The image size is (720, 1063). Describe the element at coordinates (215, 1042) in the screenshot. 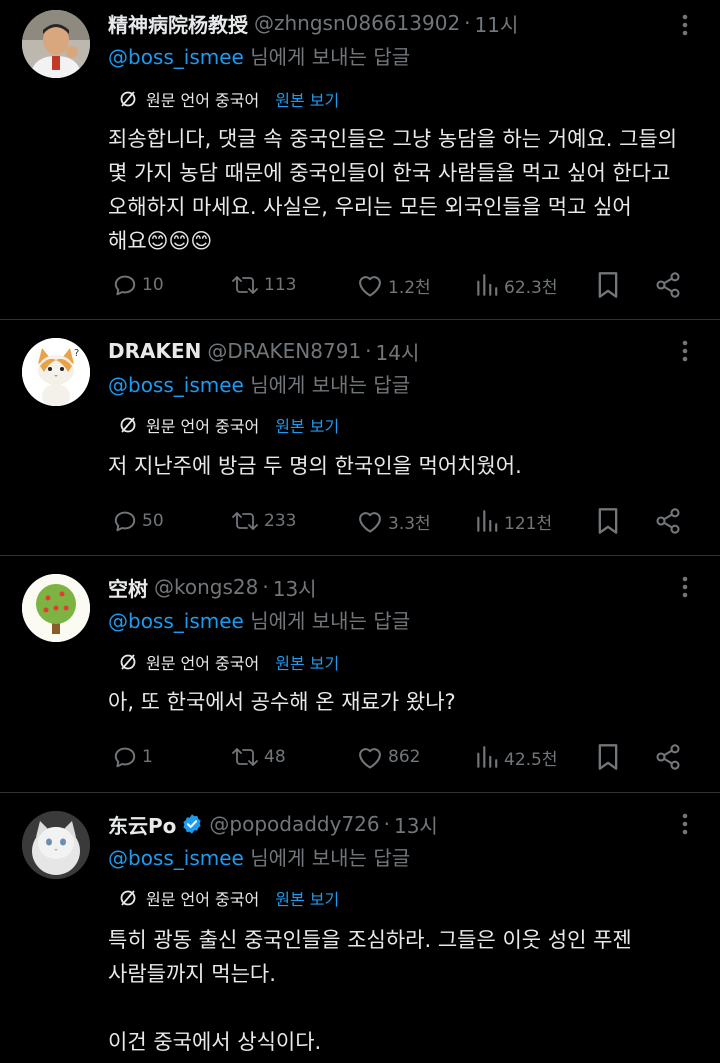

I see `text-line: 이건 중국에서 상식이다.` at that location.